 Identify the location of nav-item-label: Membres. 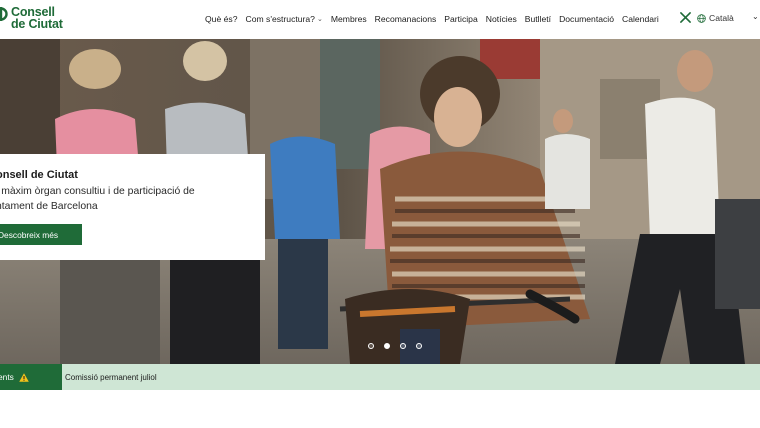
(348, 19).